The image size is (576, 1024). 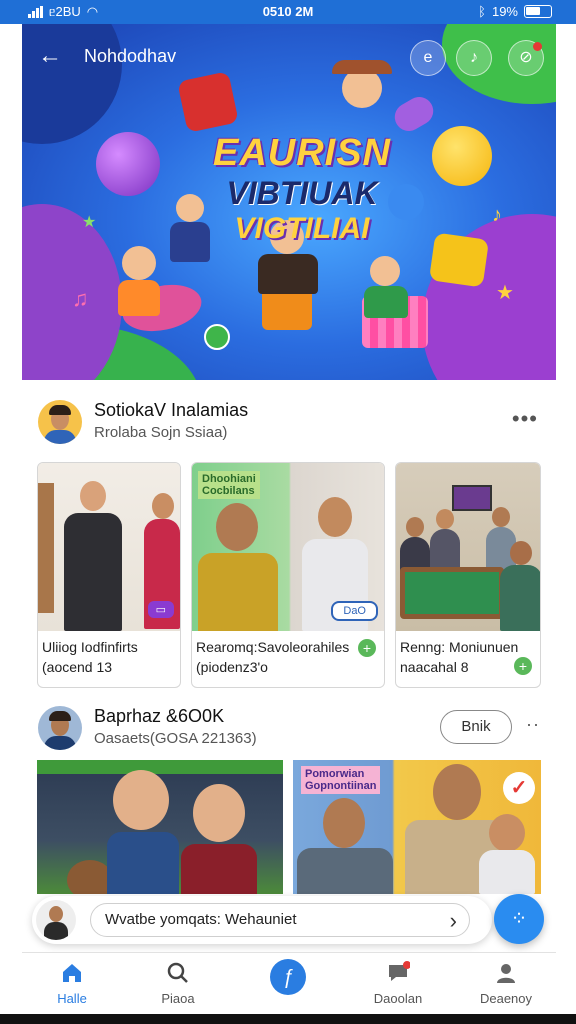 I want to click on cartoon-kid-right, so click(x=388, y=291).